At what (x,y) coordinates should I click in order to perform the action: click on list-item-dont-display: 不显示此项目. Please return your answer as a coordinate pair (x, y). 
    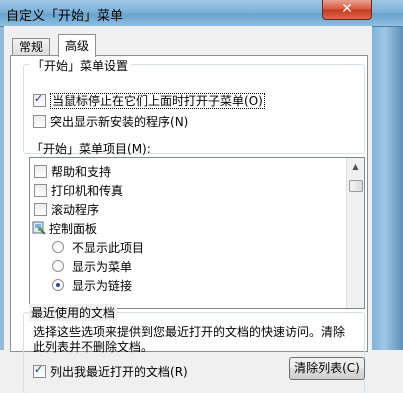
    Looking at the image, I should click on (98, 247).